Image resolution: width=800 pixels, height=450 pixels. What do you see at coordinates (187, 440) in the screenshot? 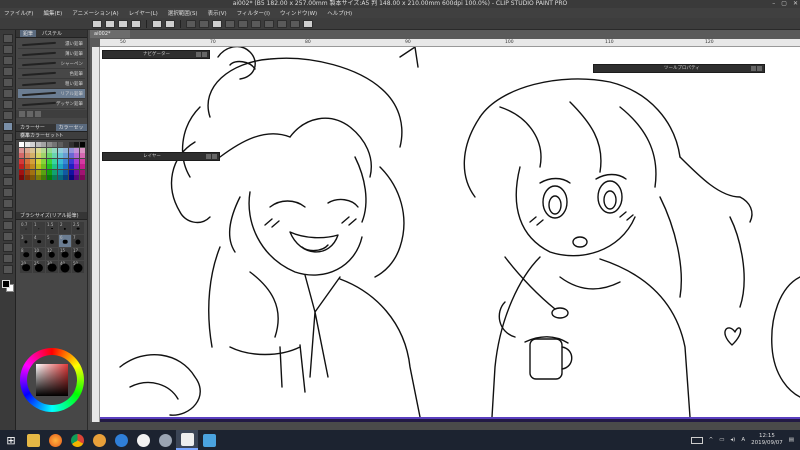
I see `clip-studio-app` at bounding box center [187, 440].